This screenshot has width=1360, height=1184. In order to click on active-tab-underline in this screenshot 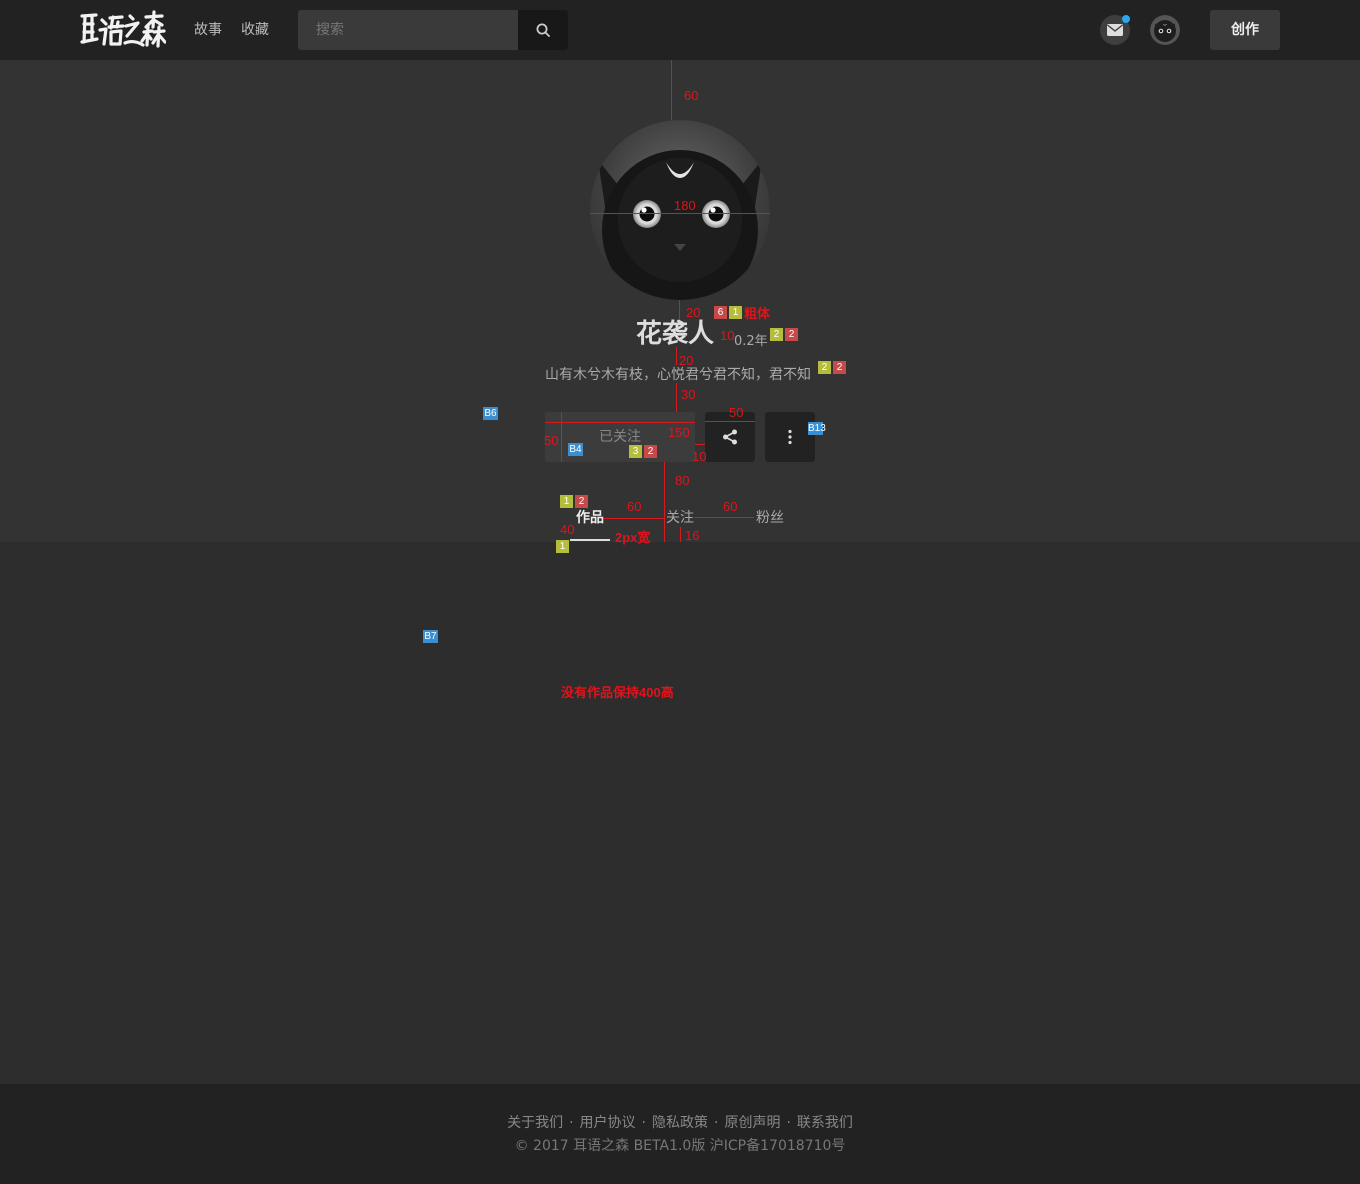, I will do `click(590, 540)`.